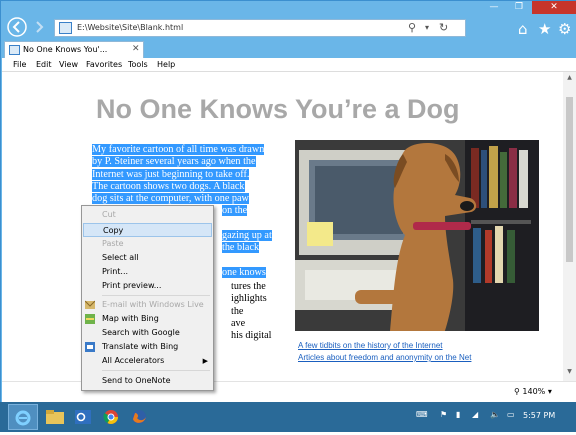  I want to click on back-arrow-icon, so click(17, 27).